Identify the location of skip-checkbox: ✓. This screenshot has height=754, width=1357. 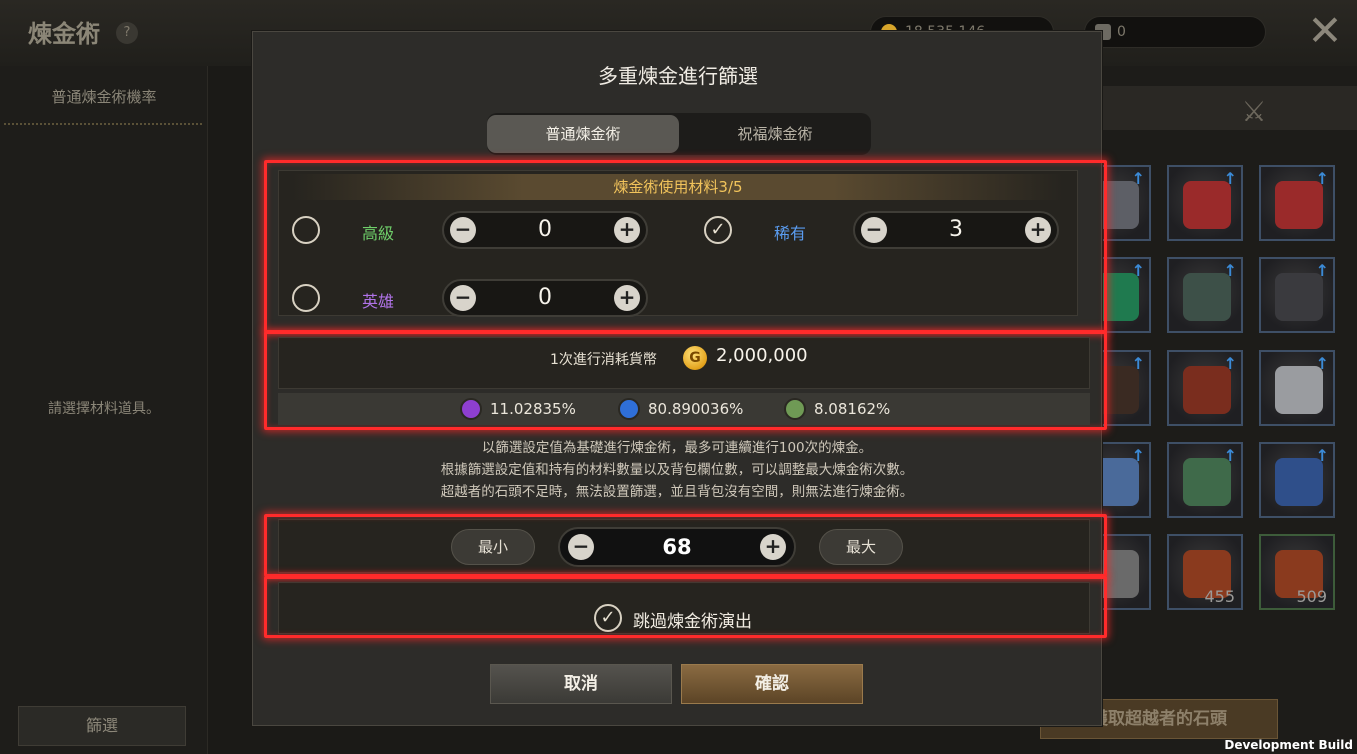
(608, 618).